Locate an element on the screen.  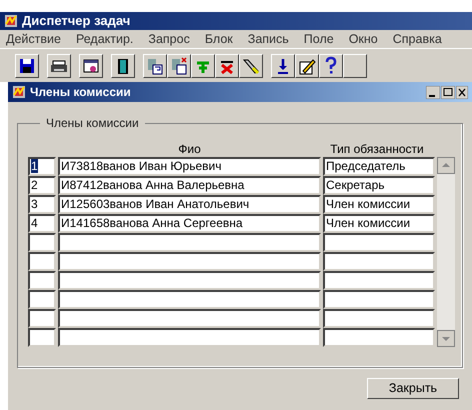
scrollbar is located at coordinates (446, 252).